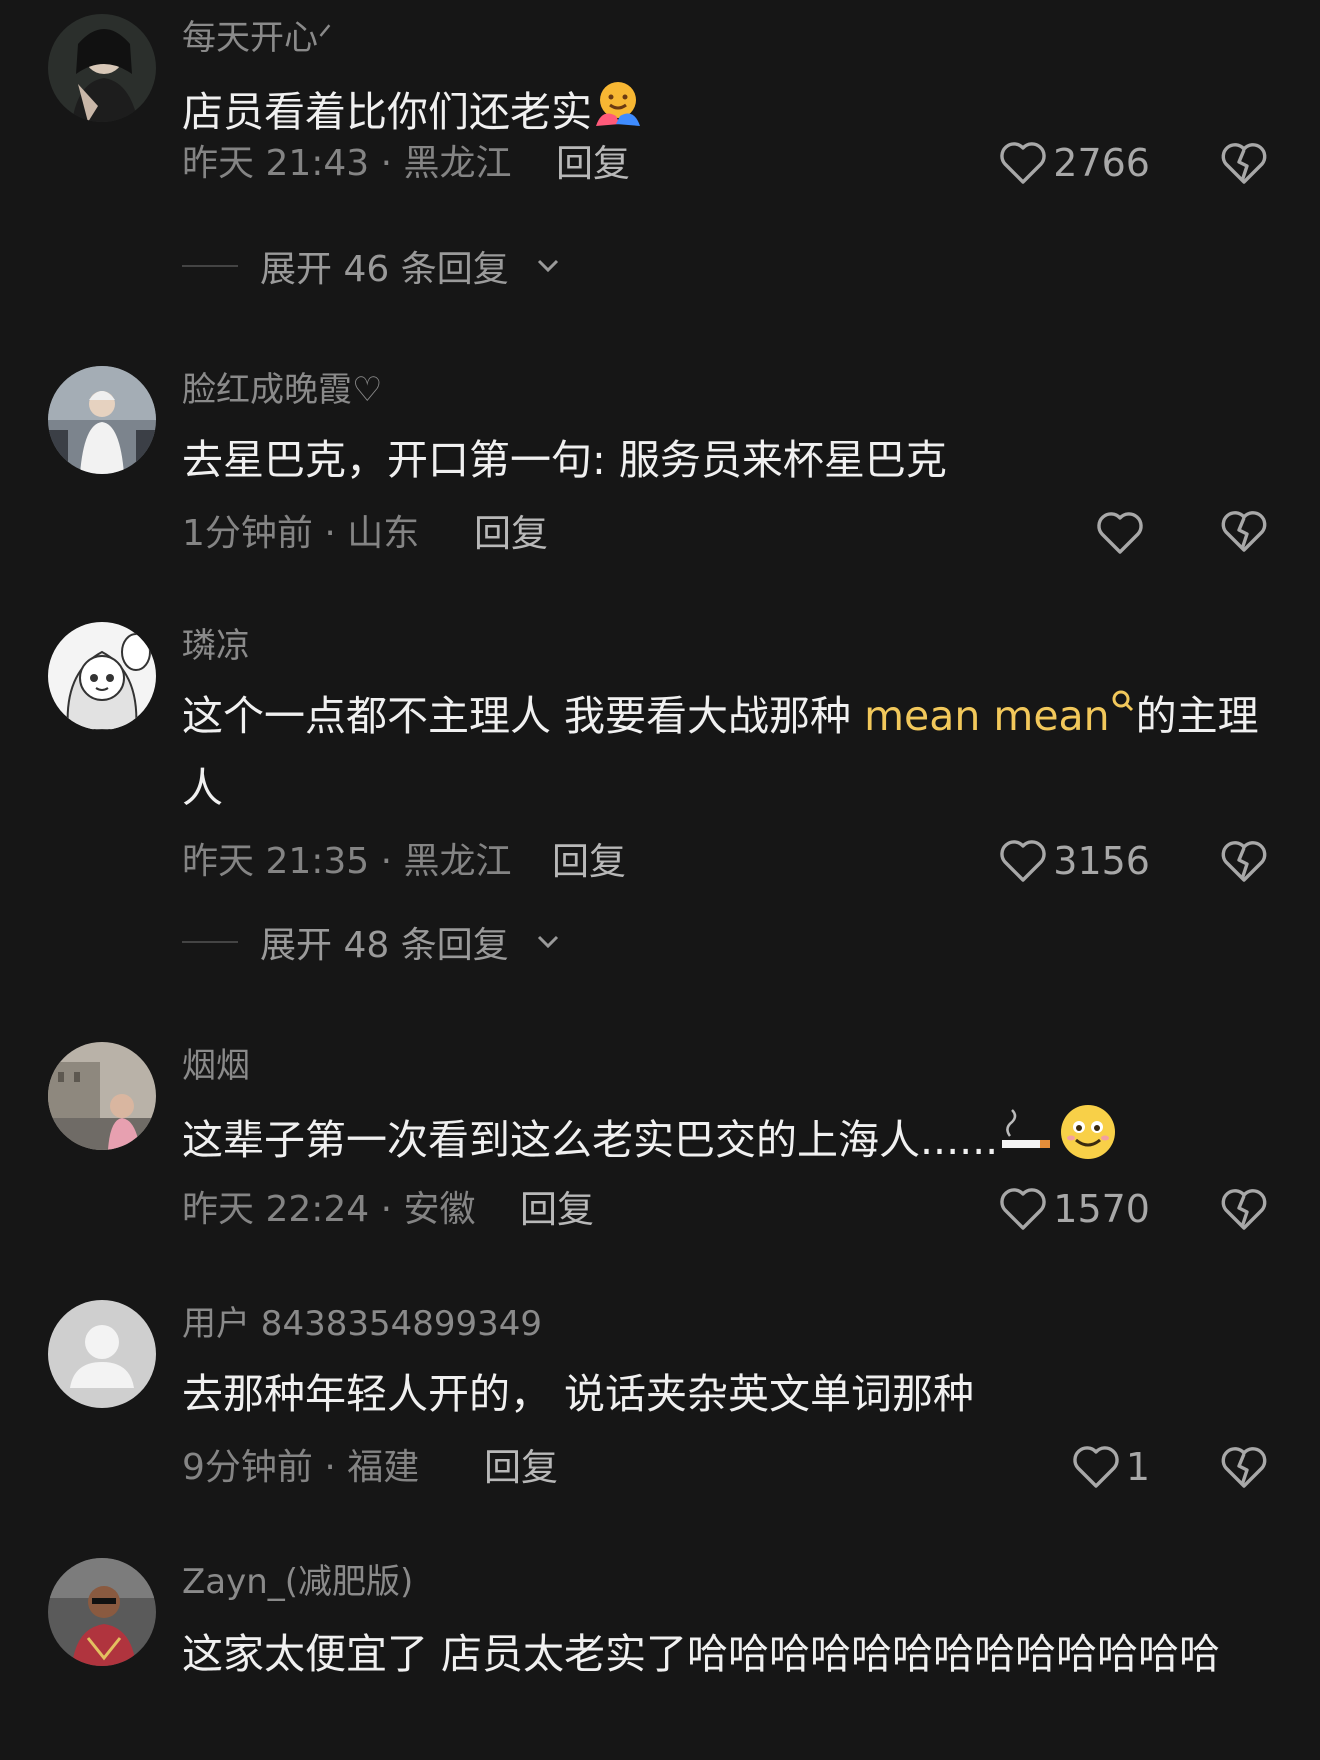 The height and width of the screenshot is (1760, 1320). What do you see at coordinates (564, 460) in the screenshot?
I see `comment-text: 去星巴克，开口第一句: 服务员来杯星巴克` at bounding box center [564, 460].